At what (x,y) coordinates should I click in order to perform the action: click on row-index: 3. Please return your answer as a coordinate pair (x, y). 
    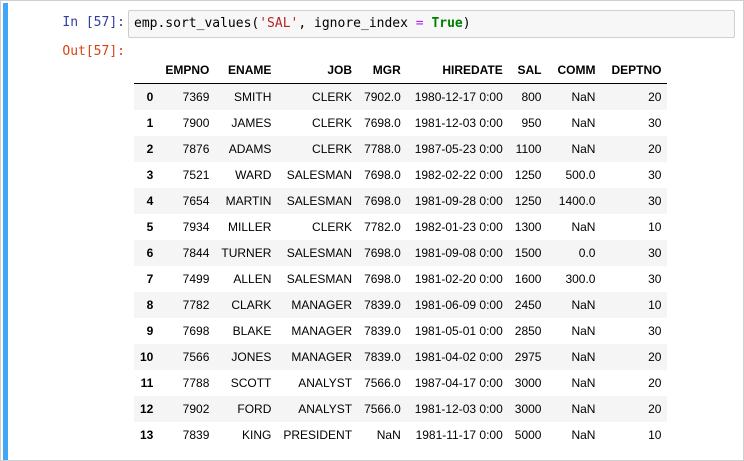
    Looking at the image, I should click on (150, 175).